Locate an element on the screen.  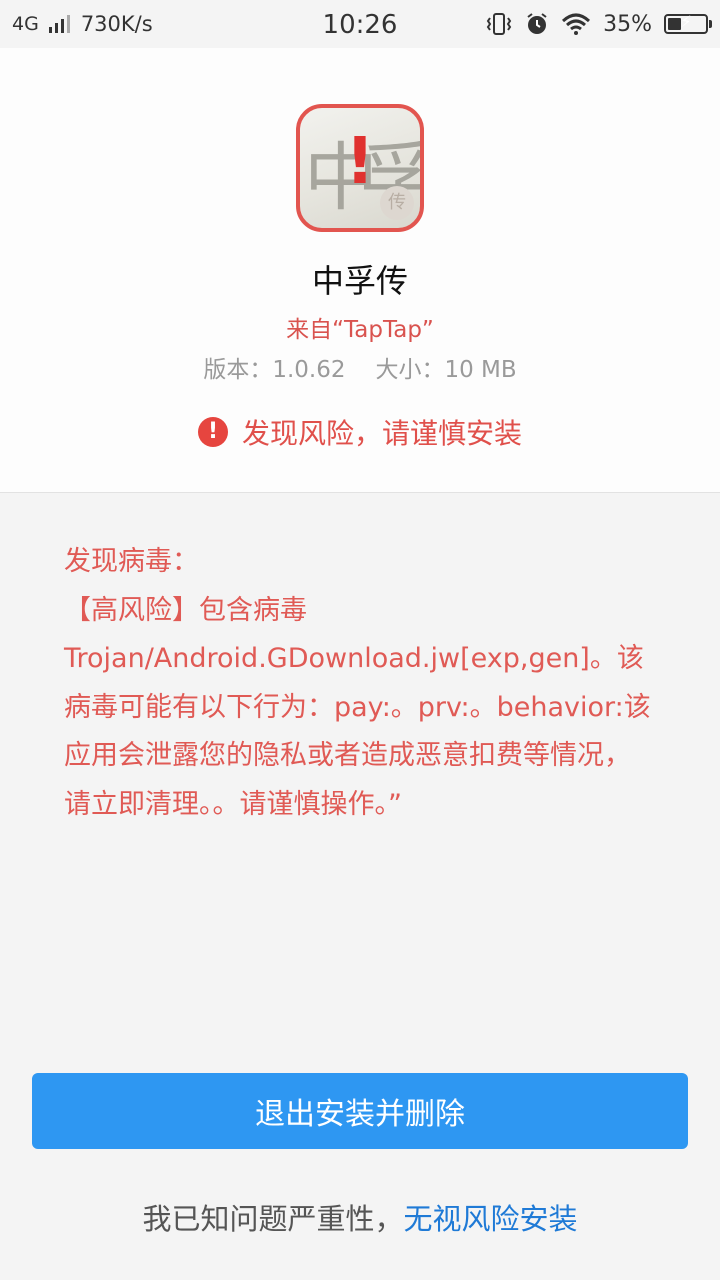
charging-bolt-icon: ⚡ is located at coordinates (686, 21).